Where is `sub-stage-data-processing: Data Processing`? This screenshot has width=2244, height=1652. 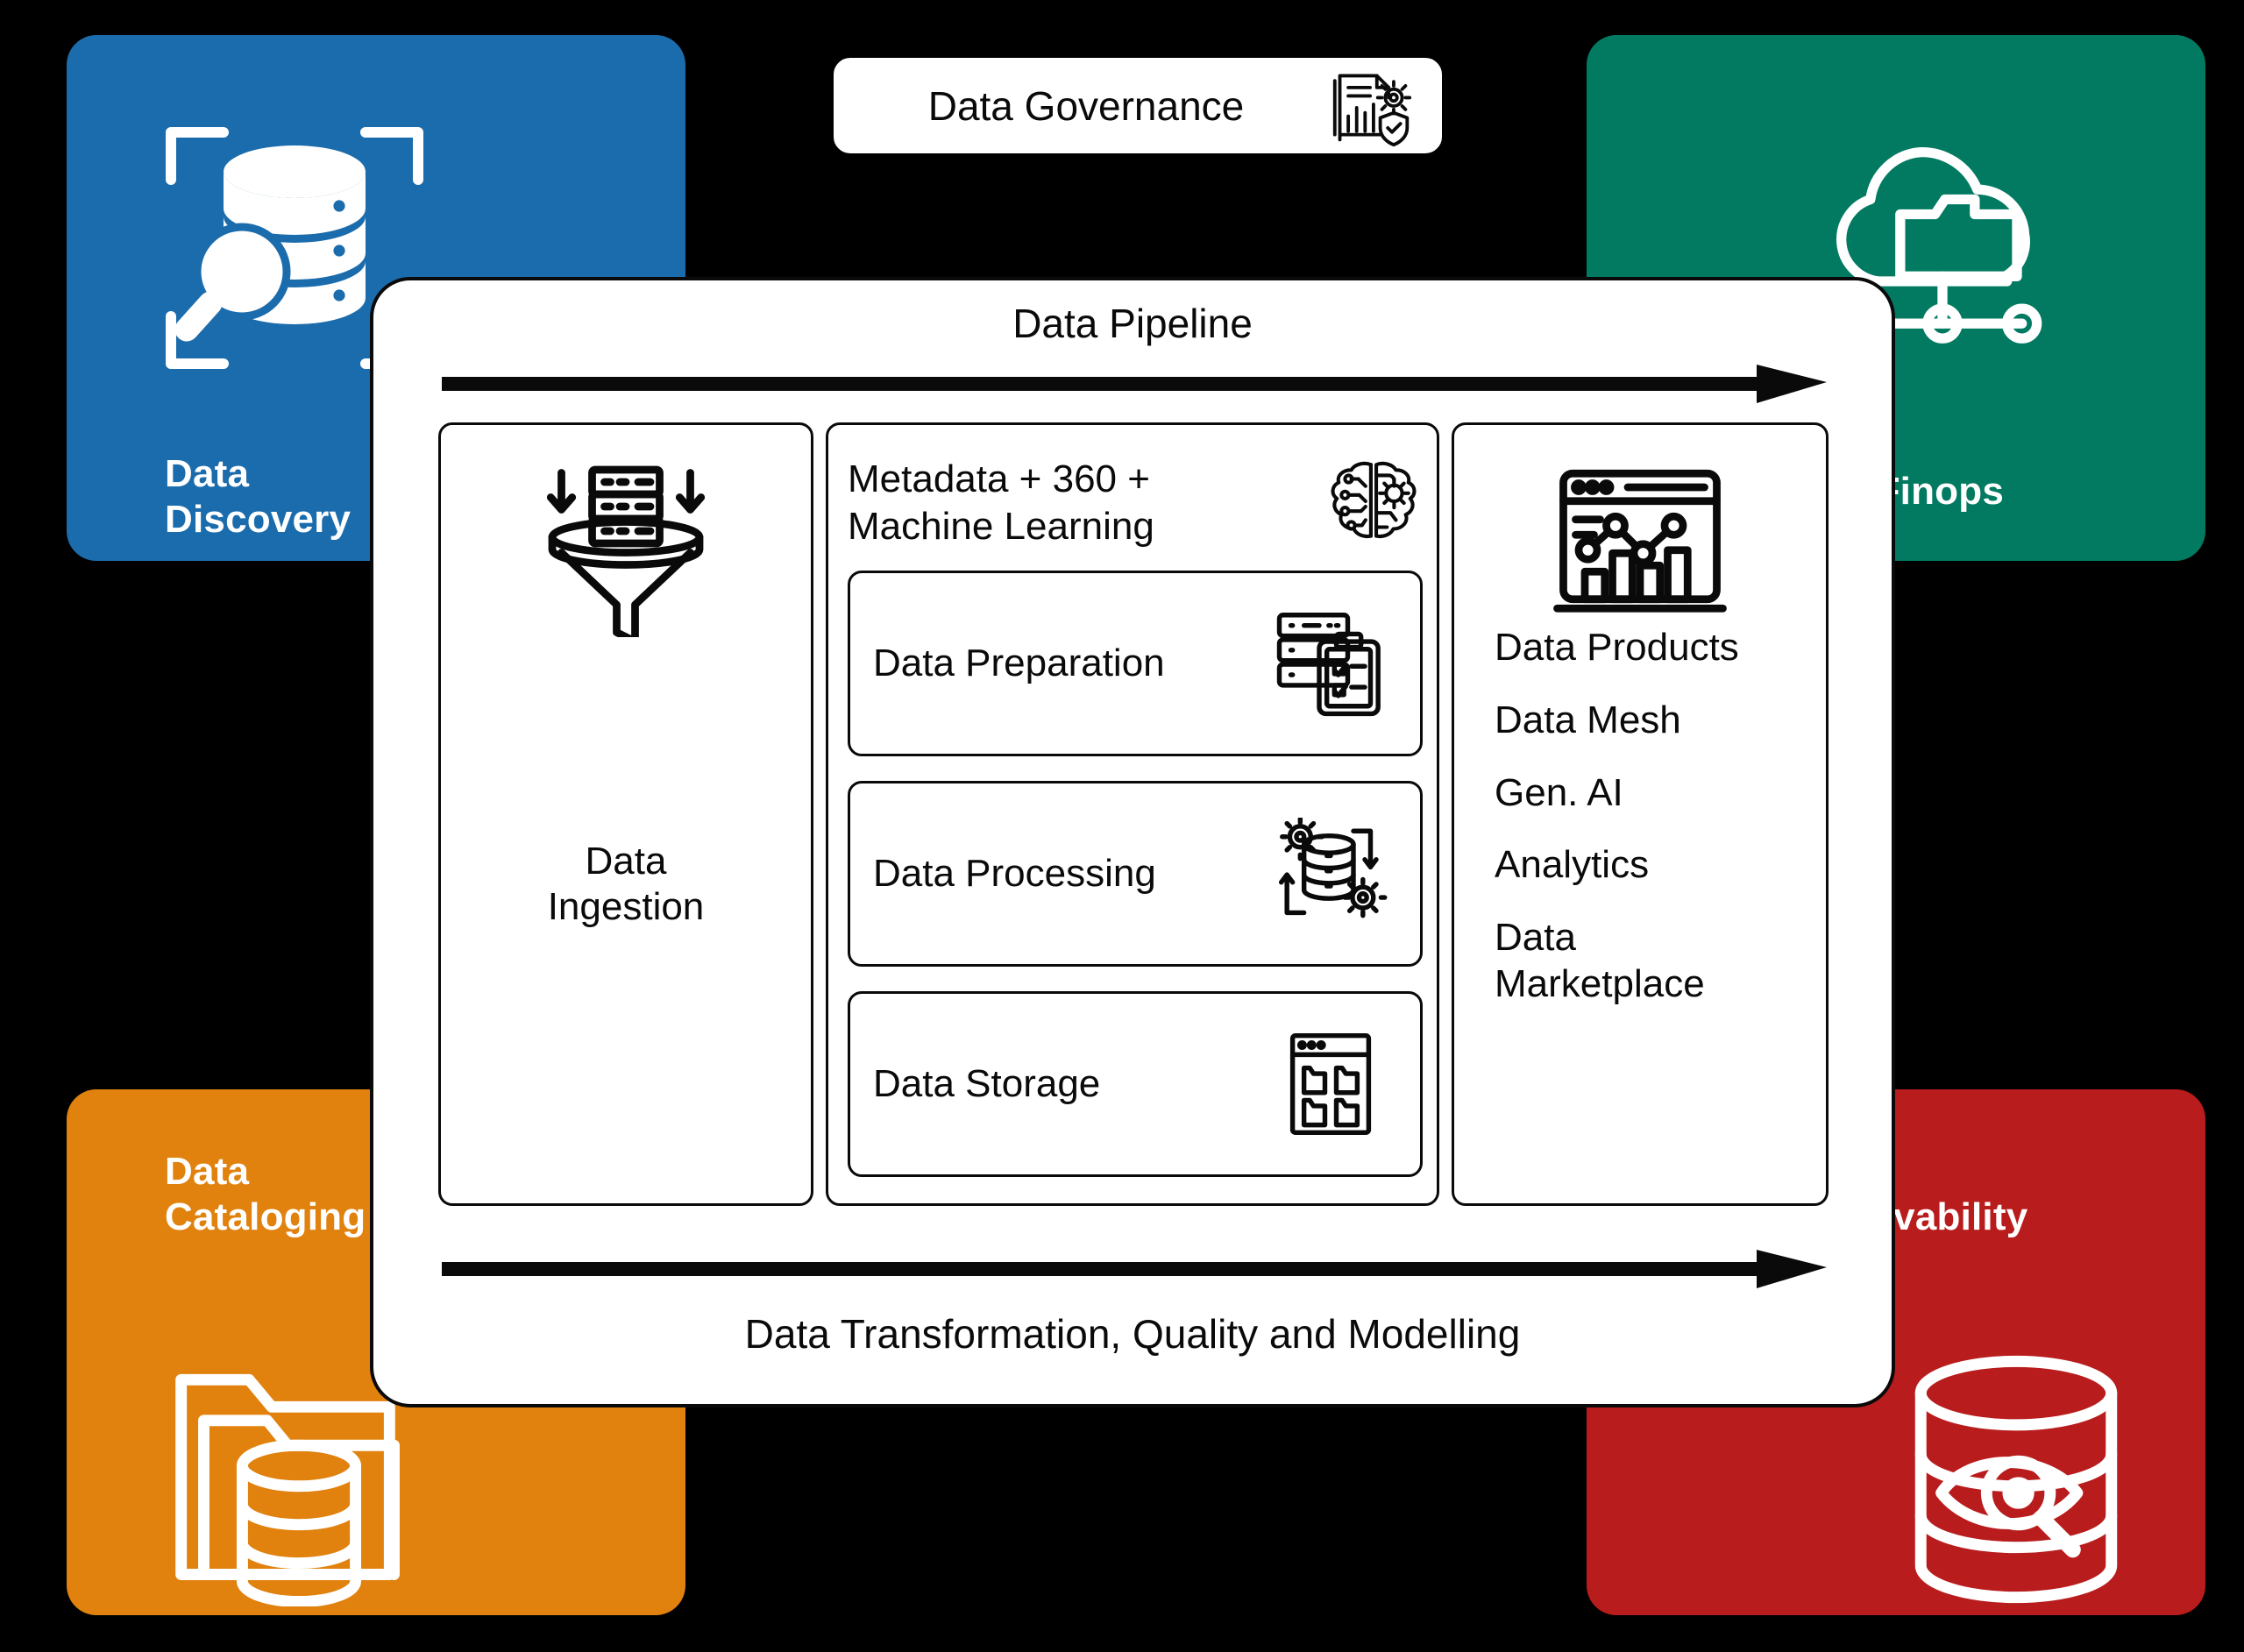
sub-stage-data-processing: Data Processing is located at coordinates (1135, 874).